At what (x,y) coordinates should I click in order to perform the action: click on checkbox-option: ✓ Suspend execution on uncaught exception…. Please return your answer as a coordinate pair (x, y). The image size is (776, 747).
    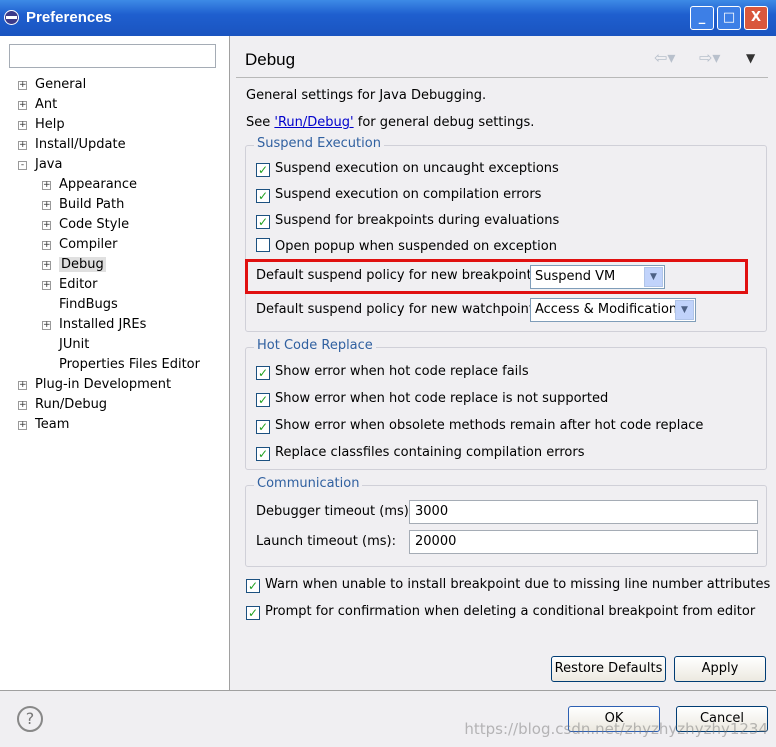
    Looking at the image, I should click on (407, 169).